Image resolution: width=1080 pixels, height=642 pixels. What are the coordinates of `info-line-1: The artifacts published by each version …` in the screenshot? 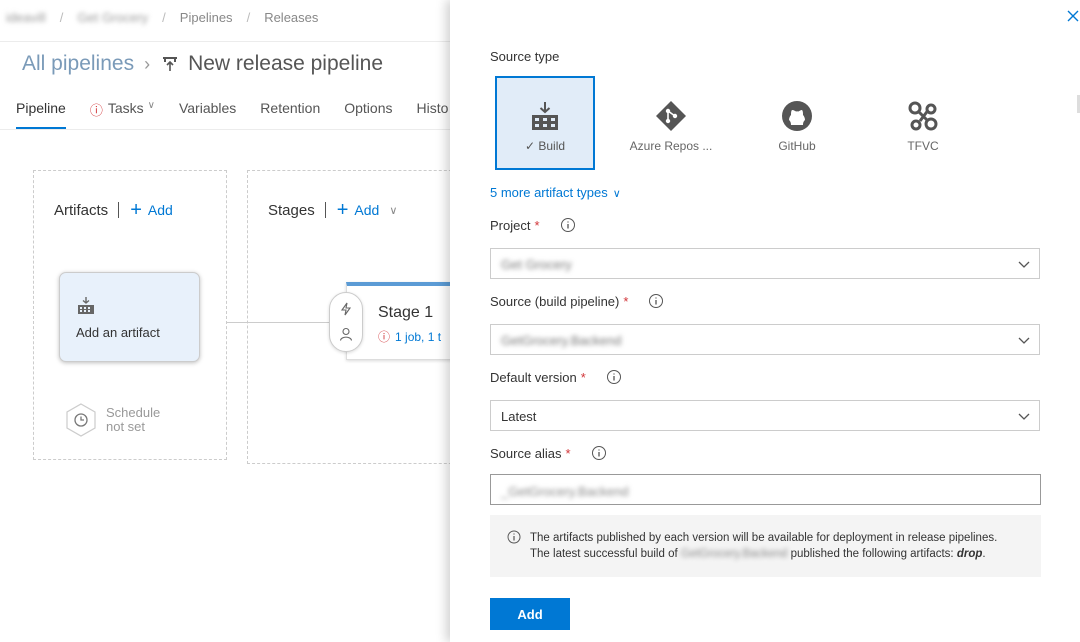 It's located at (764, 538).